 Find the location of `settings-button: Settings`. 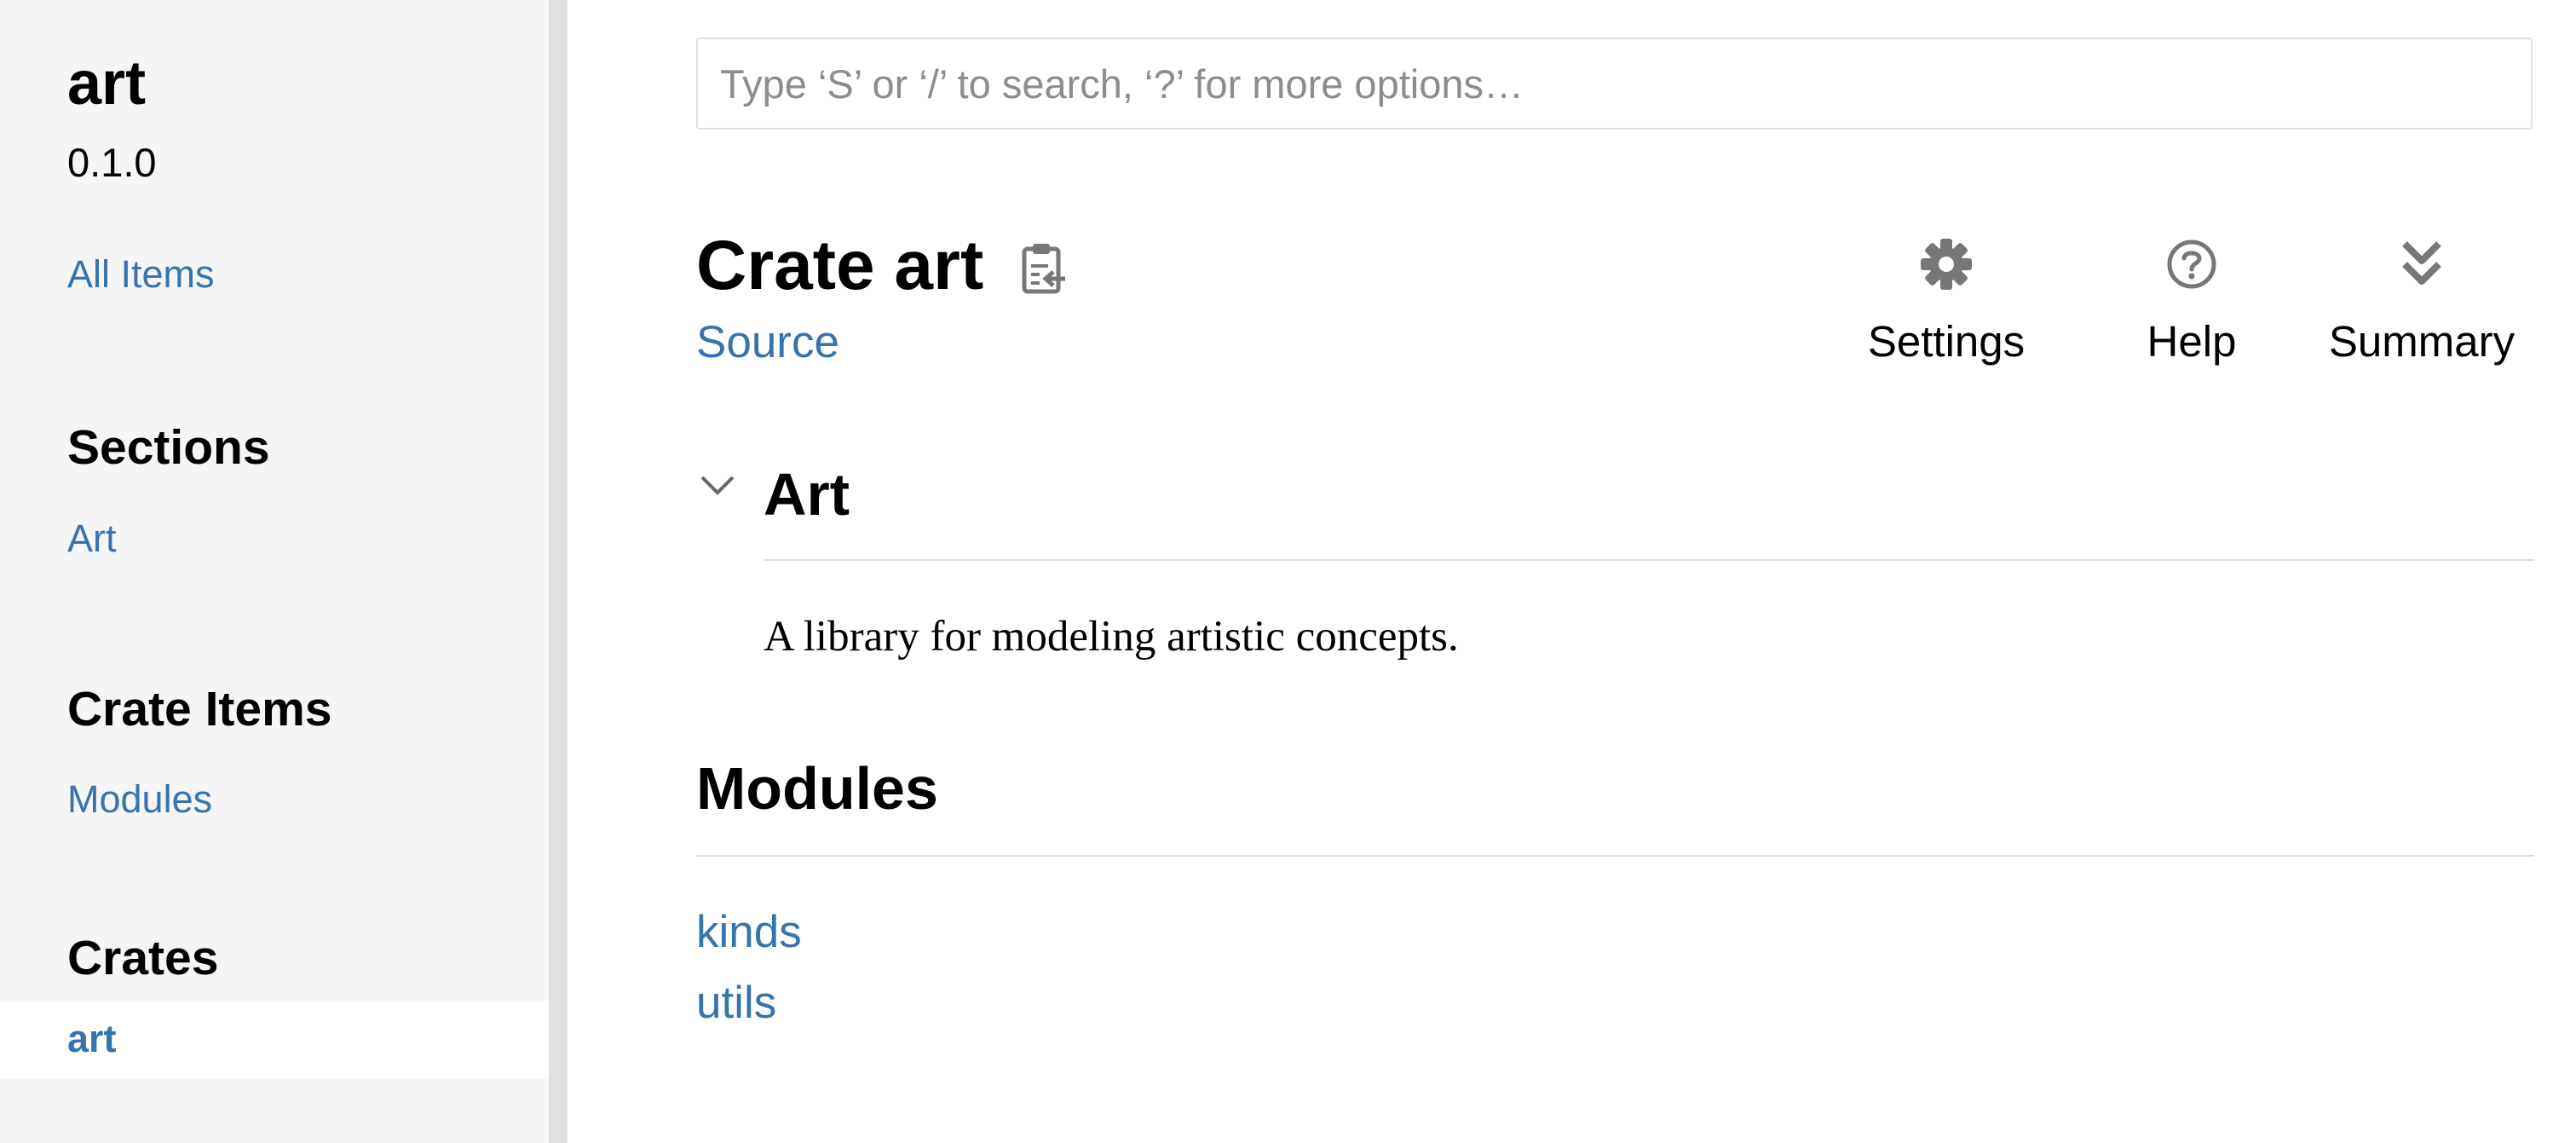

settings-button: Settings is located at coordinates (1946, 307).